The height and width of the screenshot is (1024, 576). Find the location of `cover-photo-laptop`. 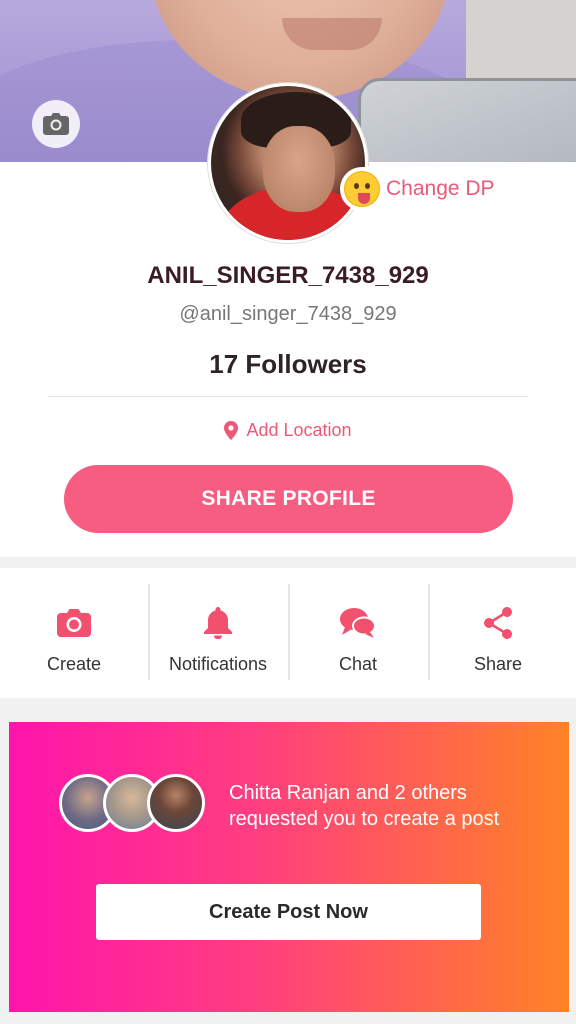

cover-photo-laptop is located at coordinates (467, 120).